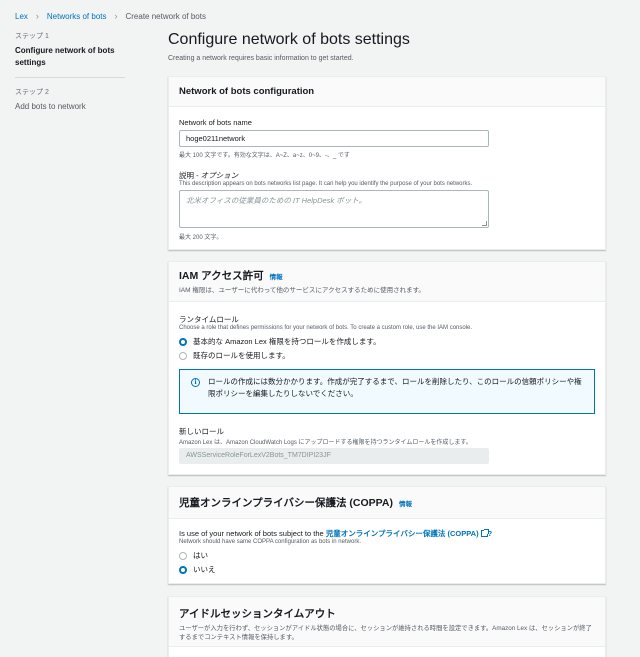  What do you see at coordinates (70, 100) in the screenshot?
I see `step-2: ステップ 2 Add bots to network` at bounding box center [70, 100].